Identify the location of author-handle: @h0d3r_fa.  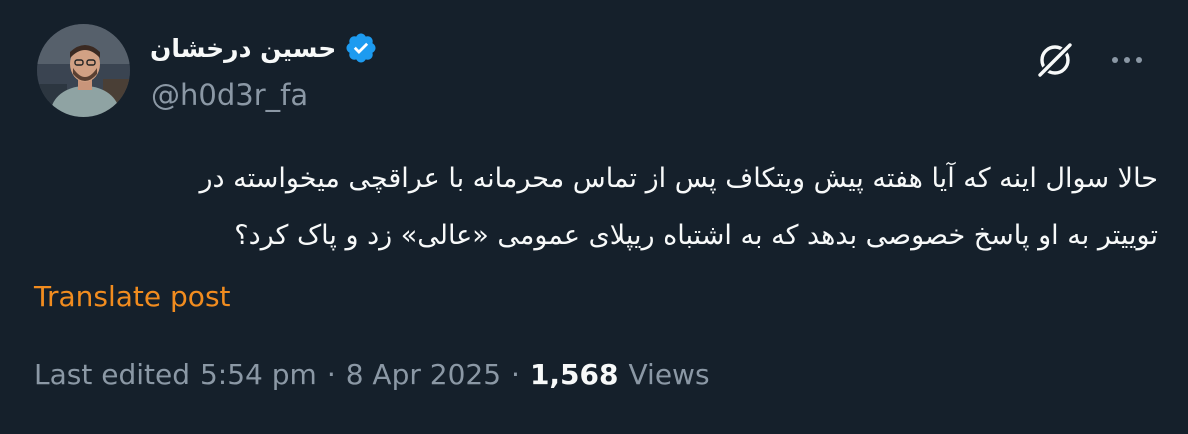
(229, 95).